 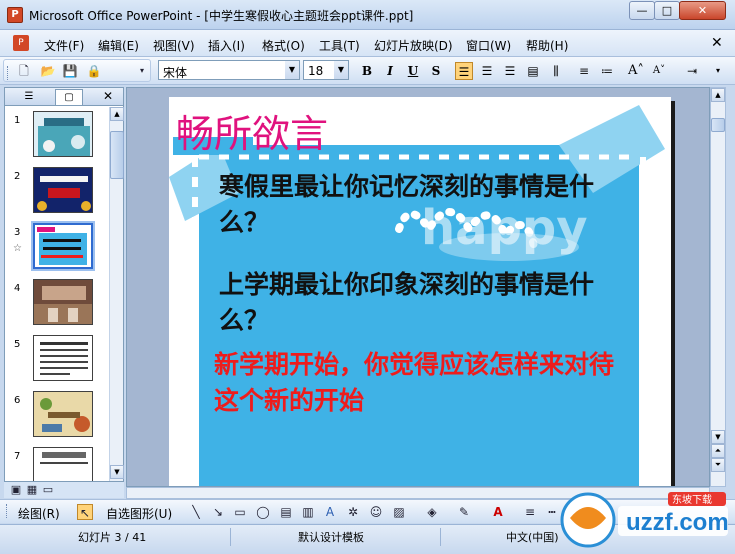 What do you see at coordinates (390, 71) in the screenshot?
I see `italic-button: I` at bounding box center [390, 71].